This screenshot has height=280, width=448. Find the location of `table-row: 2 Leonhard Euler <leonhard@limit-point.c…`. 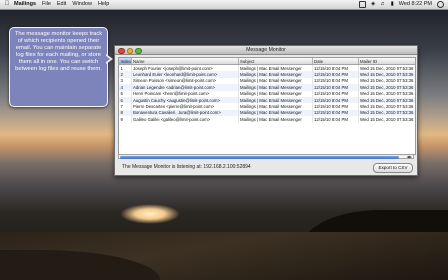

table-row: 2 Leonhard Euler <leonhard@limit-point.c… is located at coordinates (267, 74).